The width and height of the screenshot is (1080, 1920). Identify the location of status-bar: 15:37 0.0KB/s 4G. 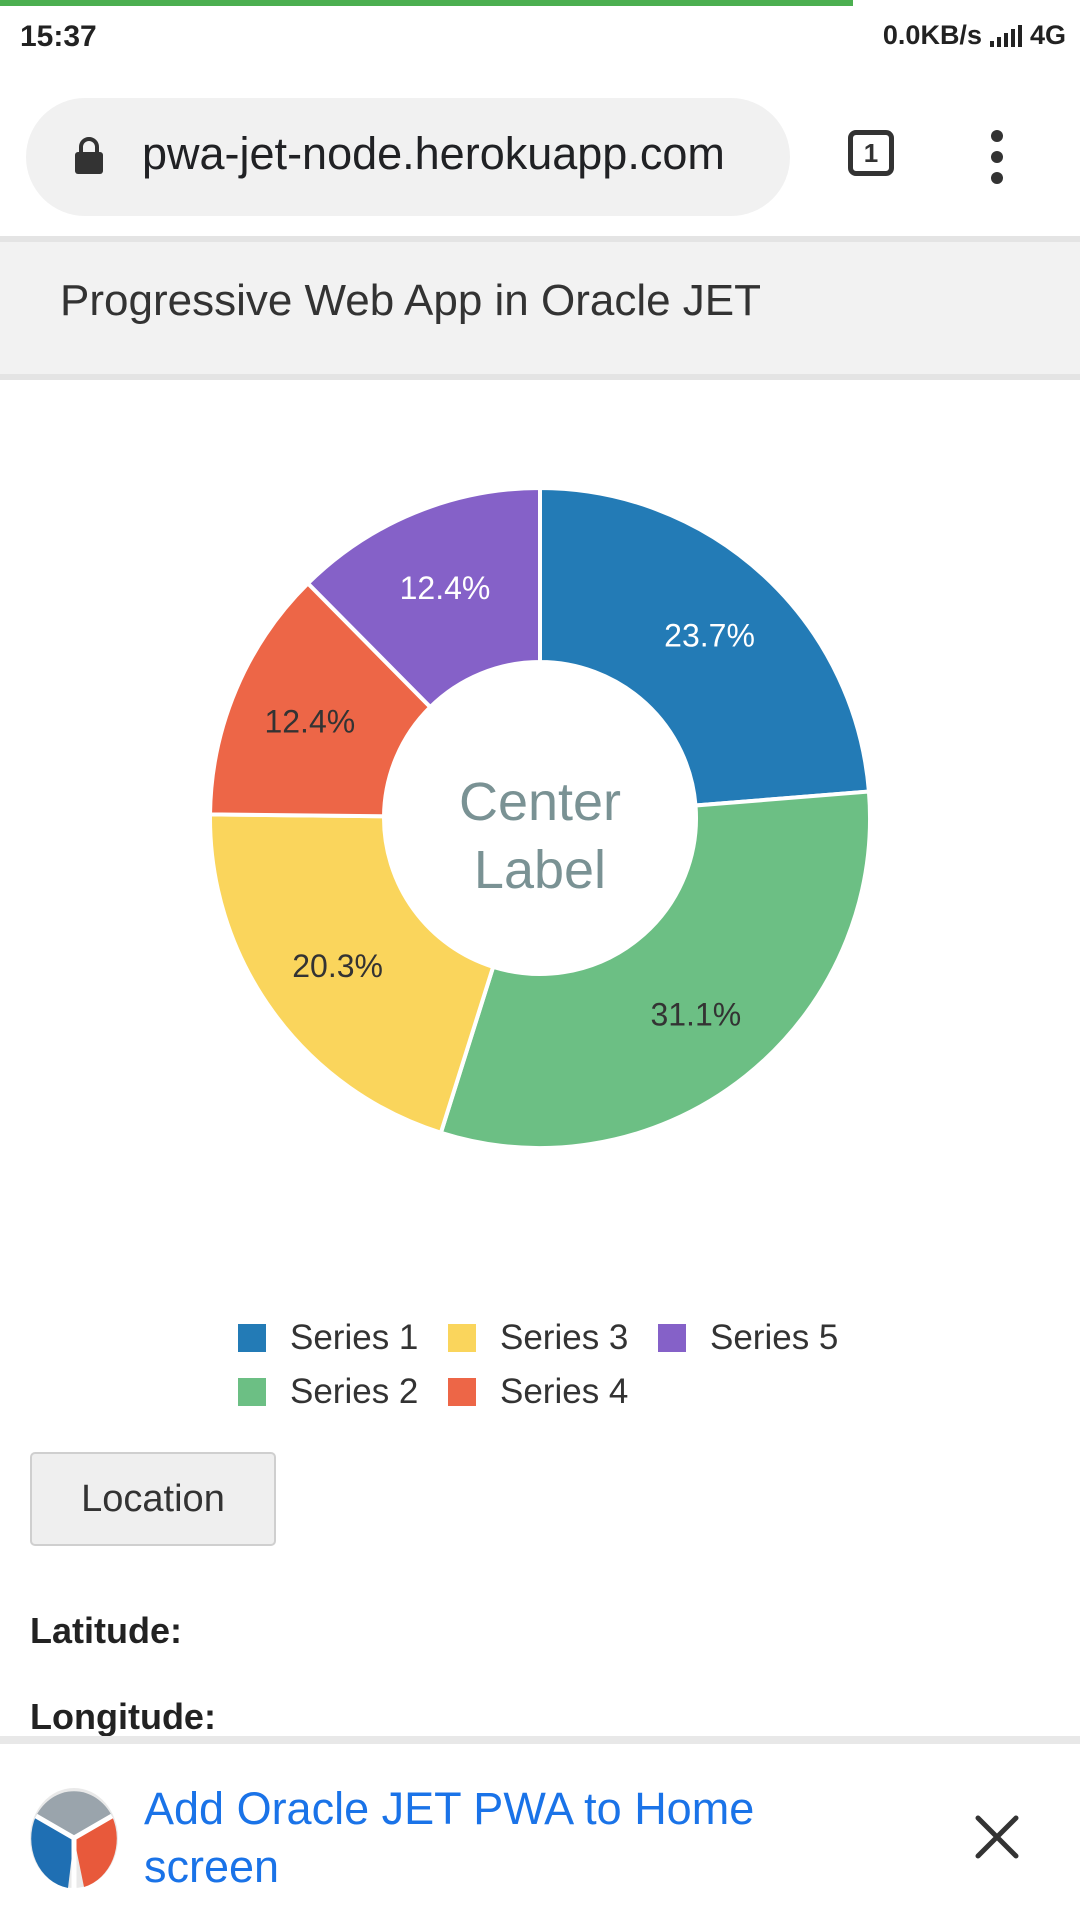
(540, 36).